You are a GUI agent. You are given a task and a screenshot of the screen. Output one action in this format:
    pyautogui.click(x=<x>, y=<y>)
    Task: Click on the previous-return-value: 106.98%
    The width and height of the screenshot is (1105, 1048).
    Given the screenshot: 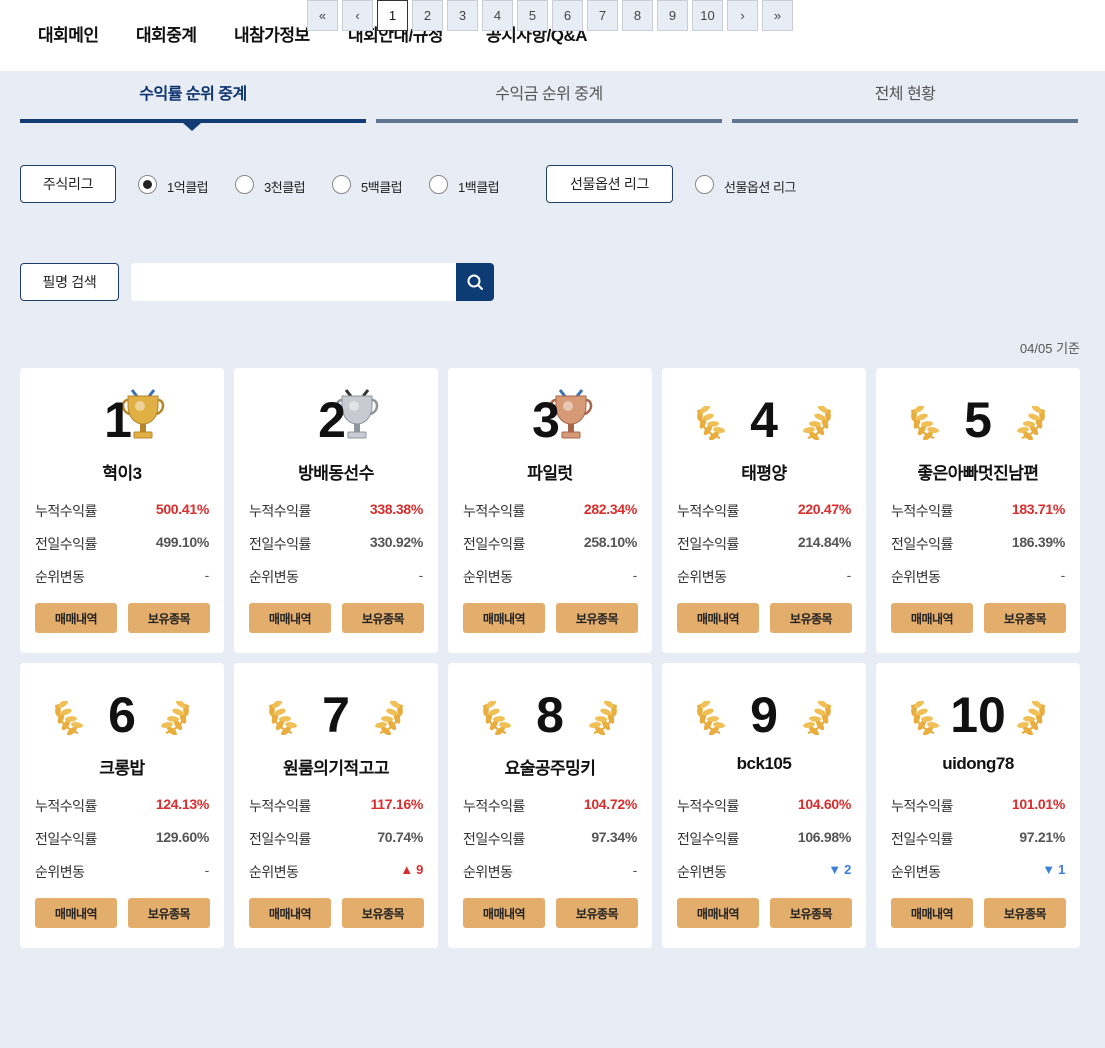 What is the action you would take?
    pyautogui.click(x=824, y=837)
    